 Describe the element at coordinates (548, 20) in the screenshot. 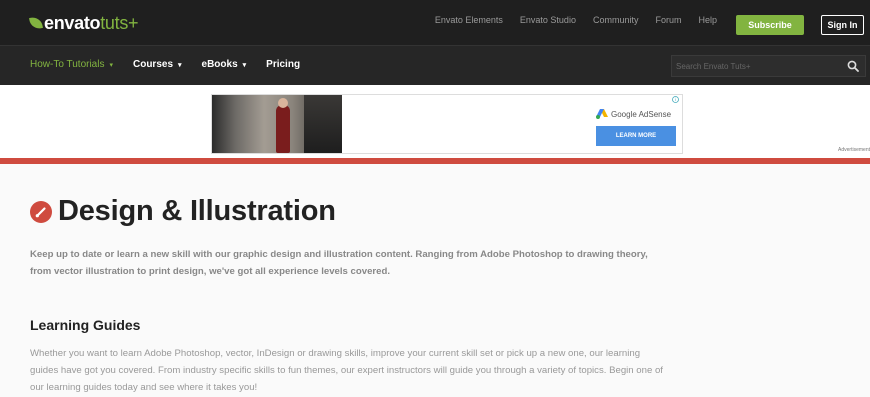

I see `top-link-envato-studio: Envato Studio` at that location.